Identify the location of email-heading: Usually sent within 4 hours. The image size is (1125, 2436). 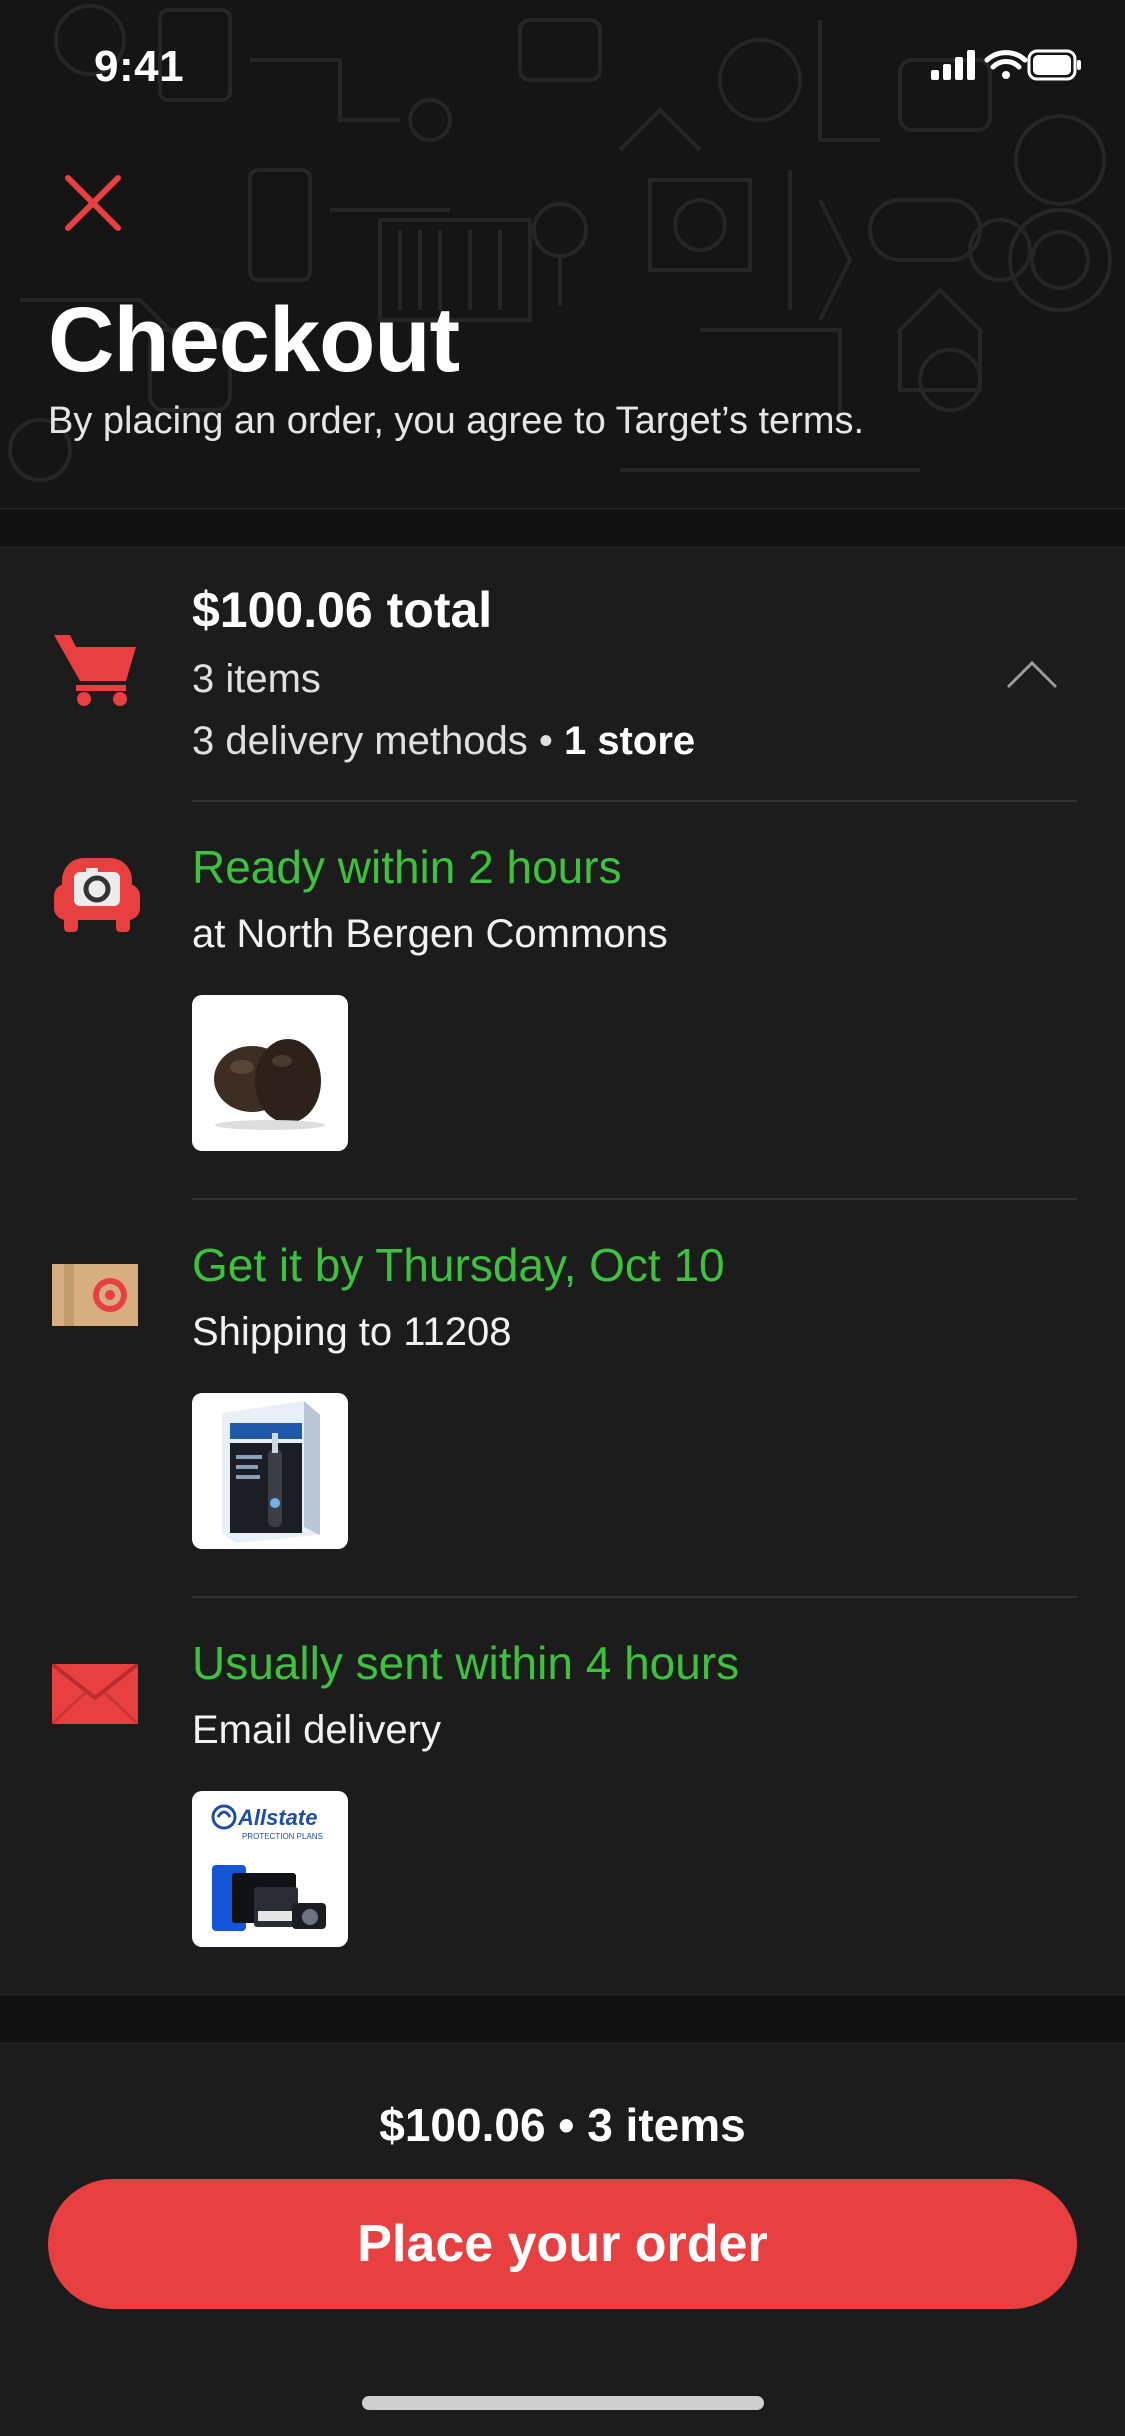
(466, 1663).